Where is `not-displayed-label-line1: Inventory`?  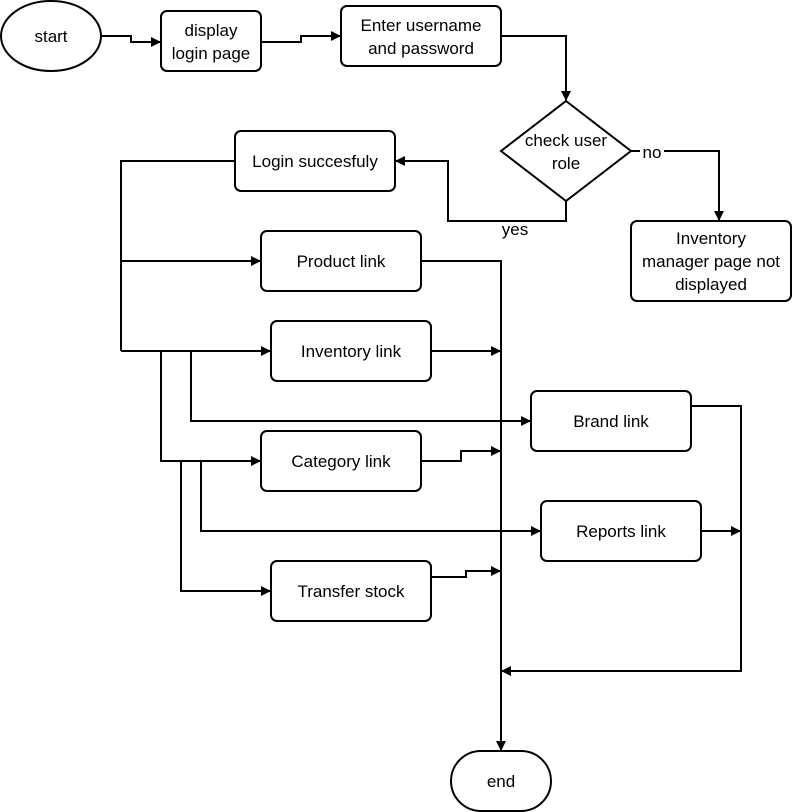
not-displayed-label-line1: Inventory is located at coordinates (711, 238).